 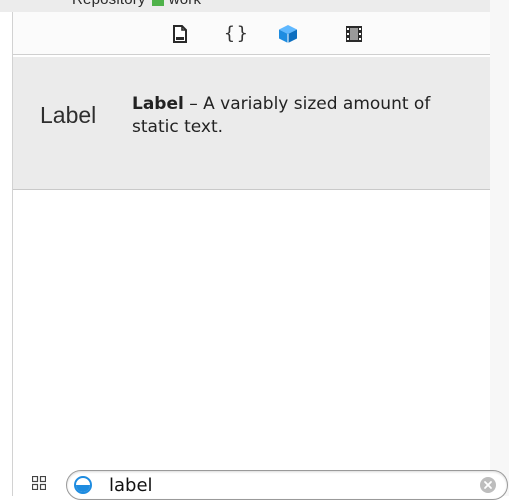 I want to click on tab-file-templates, so click(x=180, y=34).